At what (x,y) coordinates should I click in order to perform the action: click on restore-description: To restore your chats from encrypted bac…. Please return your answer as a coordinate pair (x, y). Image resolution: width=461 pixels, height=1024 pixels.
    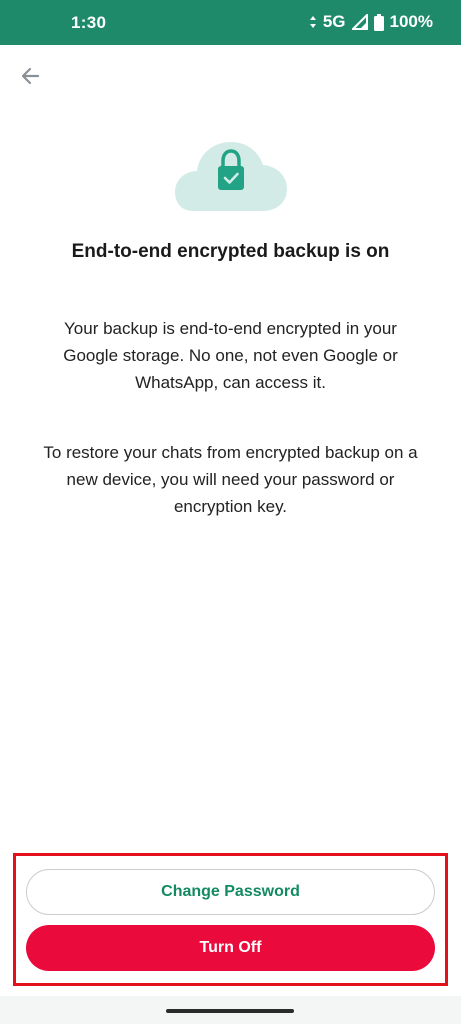
    Looking at the image, I should click on (230, 479).